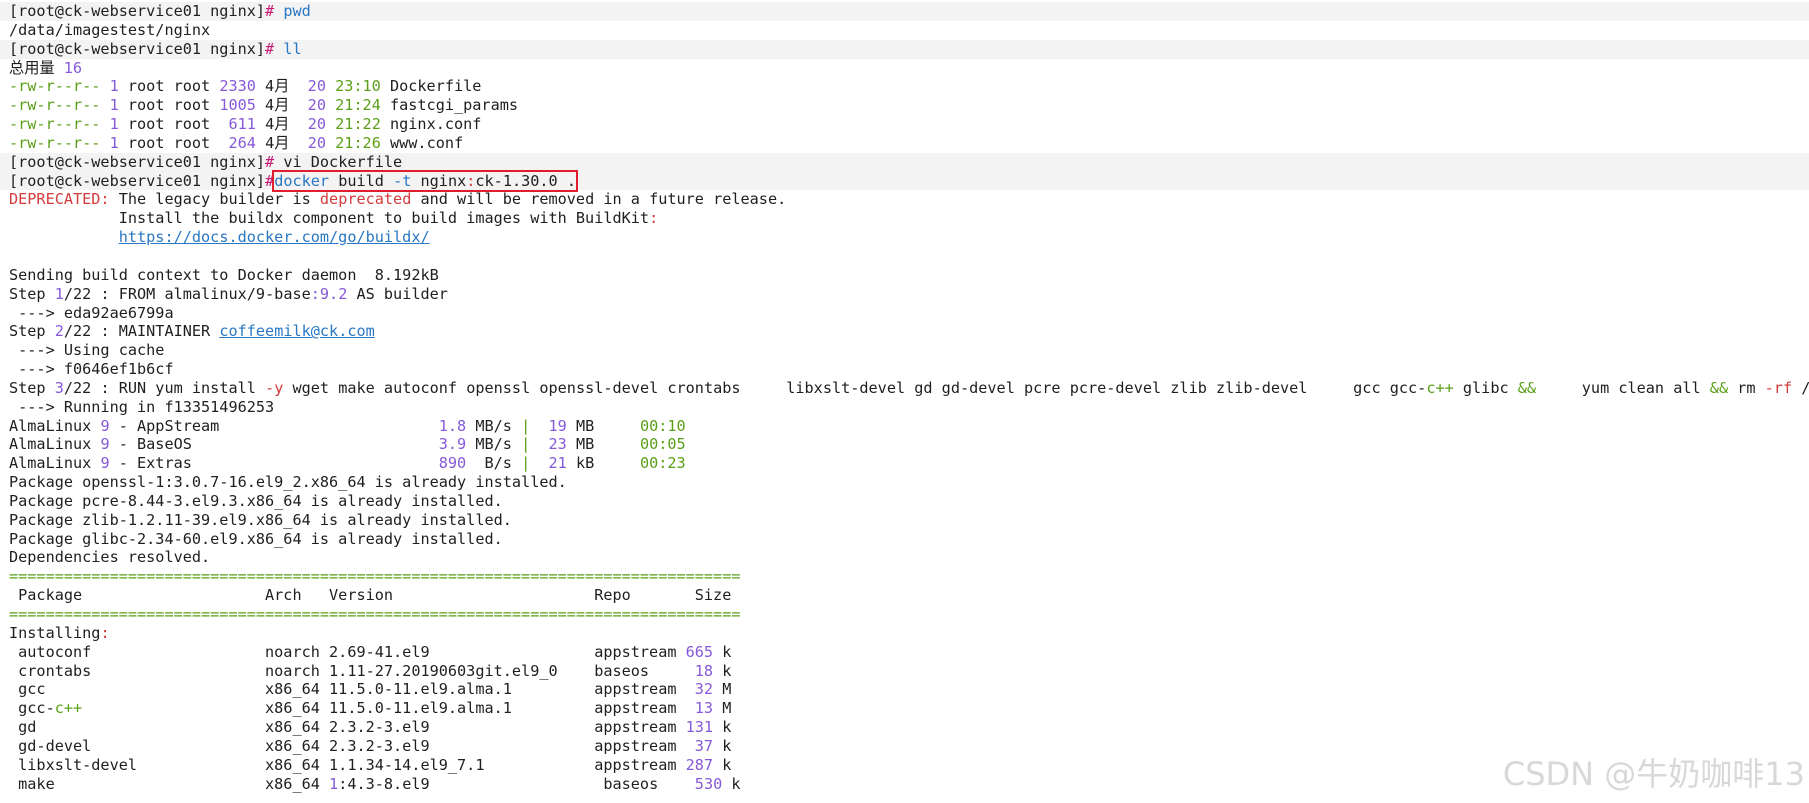  What do you see at coordinates (909, 407) in the screenshot?
I see `terminal-line: ---> Running in f13351496253` at bounding box center [909, 407].